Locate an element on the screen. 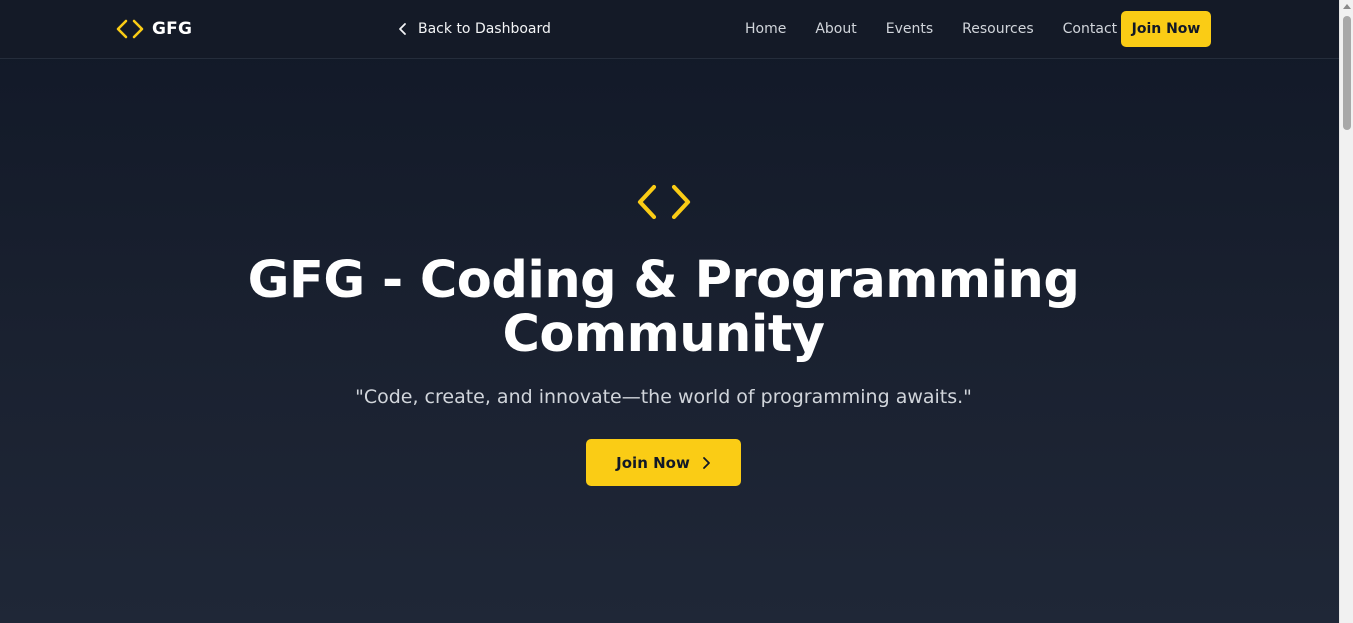 The width and height of the screenshot is (1353, 623). nav-link-events: Events is located at coordinates (909, 29).